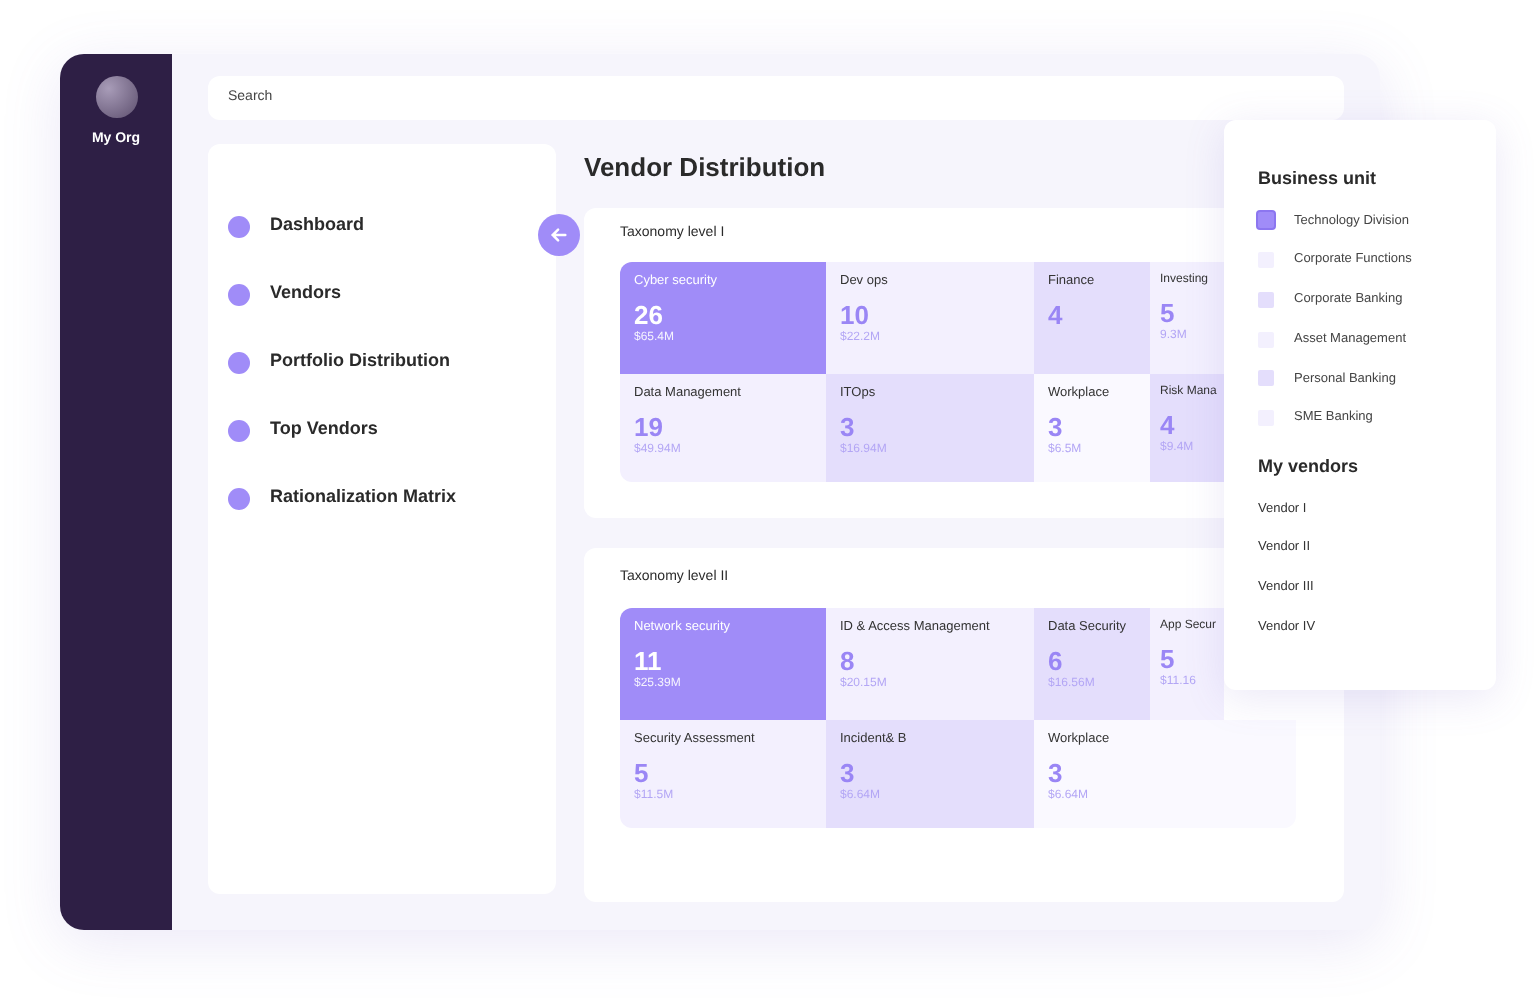 The width and height of the screenshot is (1536, 998). Describe the element at coordinates (648, 314) in the screenshot. I see `tile-count: 26` at that location.